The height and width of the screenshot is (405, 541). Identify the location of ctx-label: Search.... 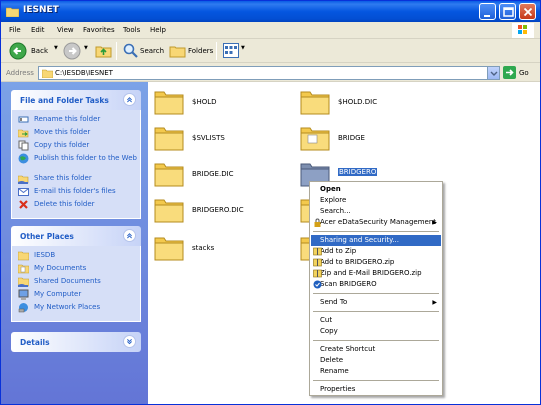
(335, 211).